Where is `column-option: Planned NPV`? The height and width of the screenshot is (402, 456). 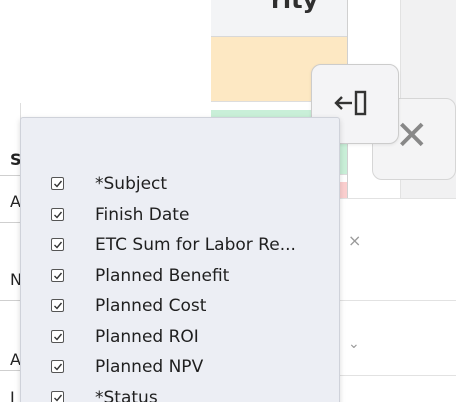 column-option: Planned NPV is located at coordinates (180, 368).